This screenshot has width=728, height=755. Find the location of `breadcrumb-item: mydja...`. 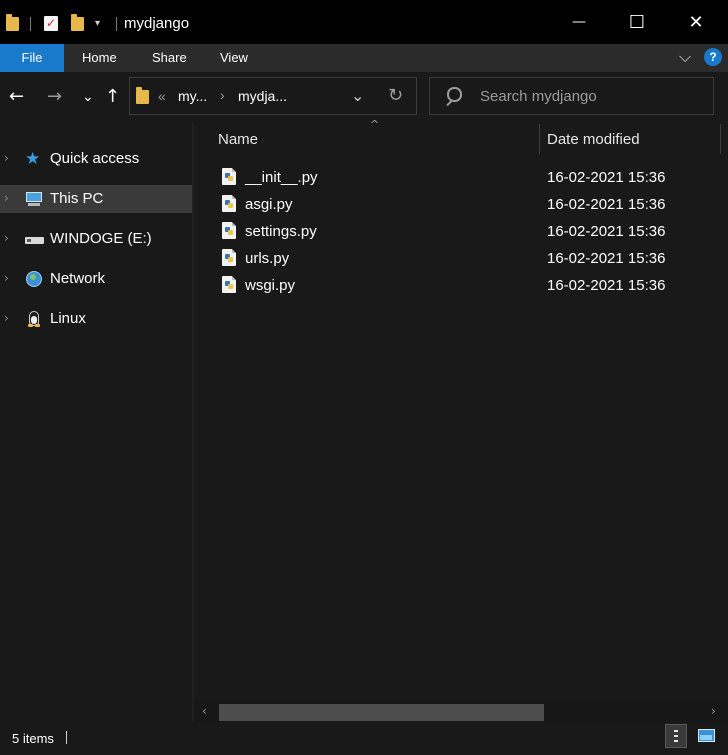

breadcrumb-item: mydja... is located at coordinates (262, 96).